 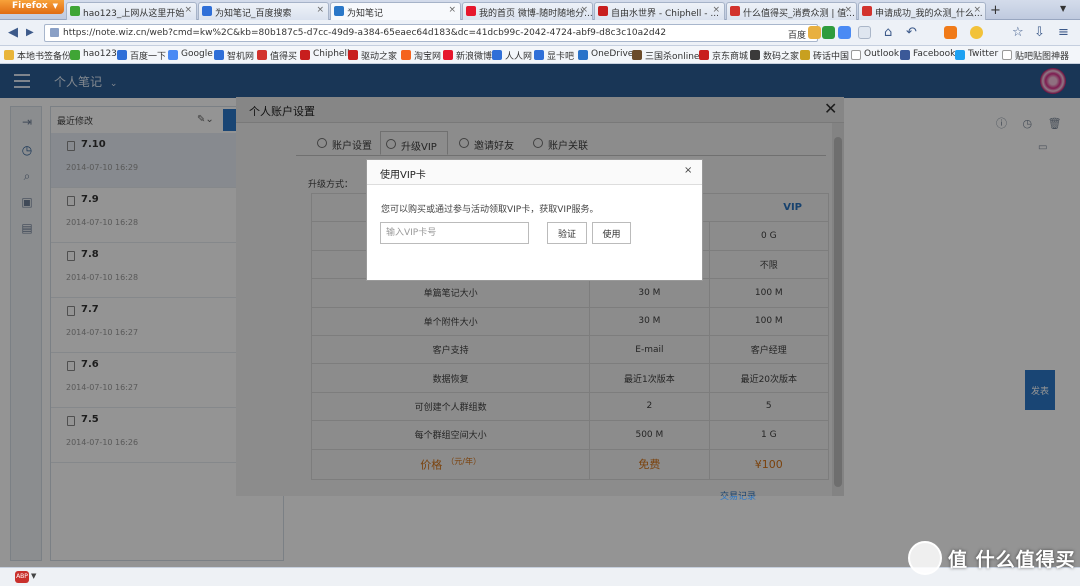 I want to click on adblock-icon: ABP, so click(x=22, y=577).